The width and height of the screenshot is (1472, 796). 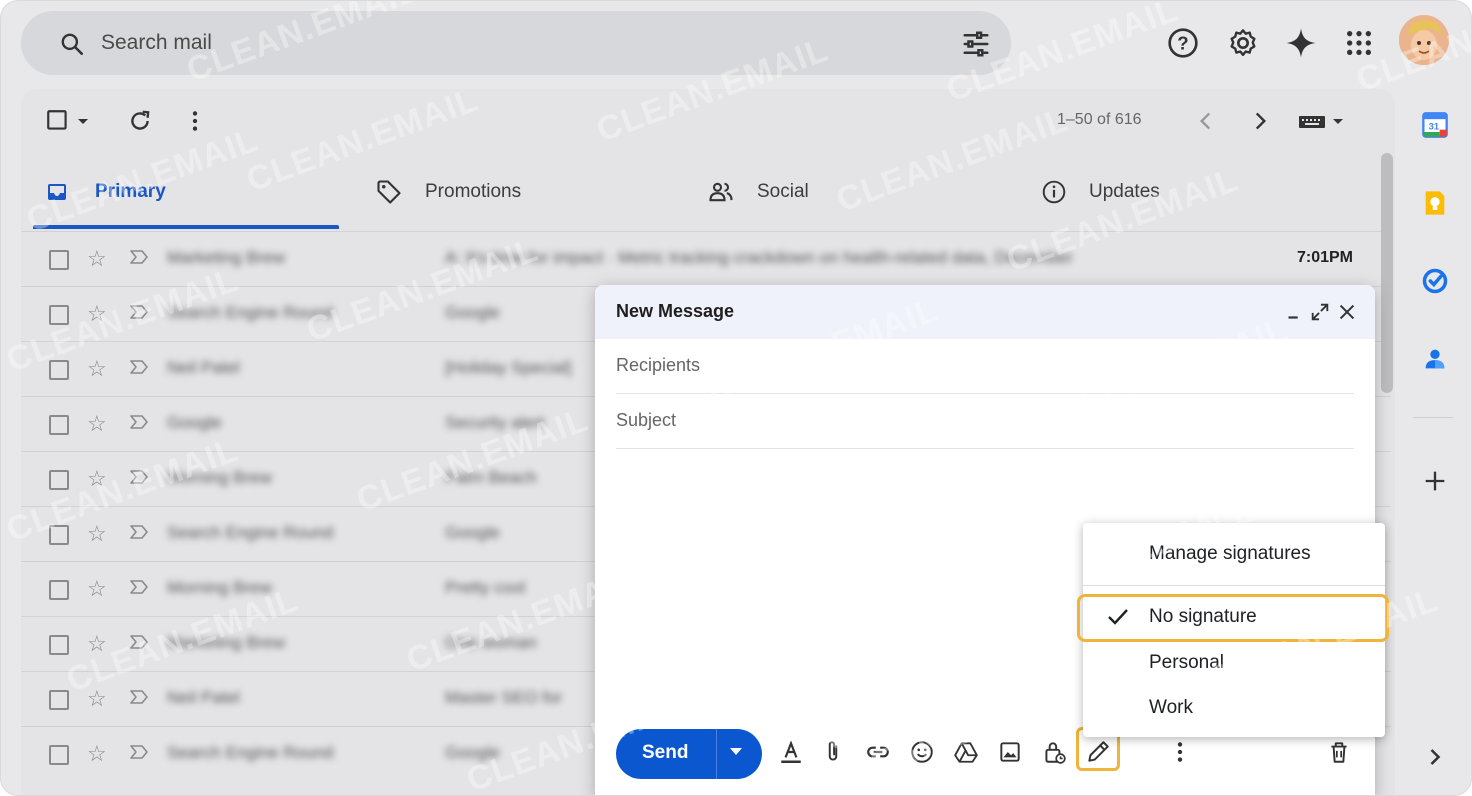 I want to click on manage-signatures-item: Manage signatures, so click(x=1230, y=554).